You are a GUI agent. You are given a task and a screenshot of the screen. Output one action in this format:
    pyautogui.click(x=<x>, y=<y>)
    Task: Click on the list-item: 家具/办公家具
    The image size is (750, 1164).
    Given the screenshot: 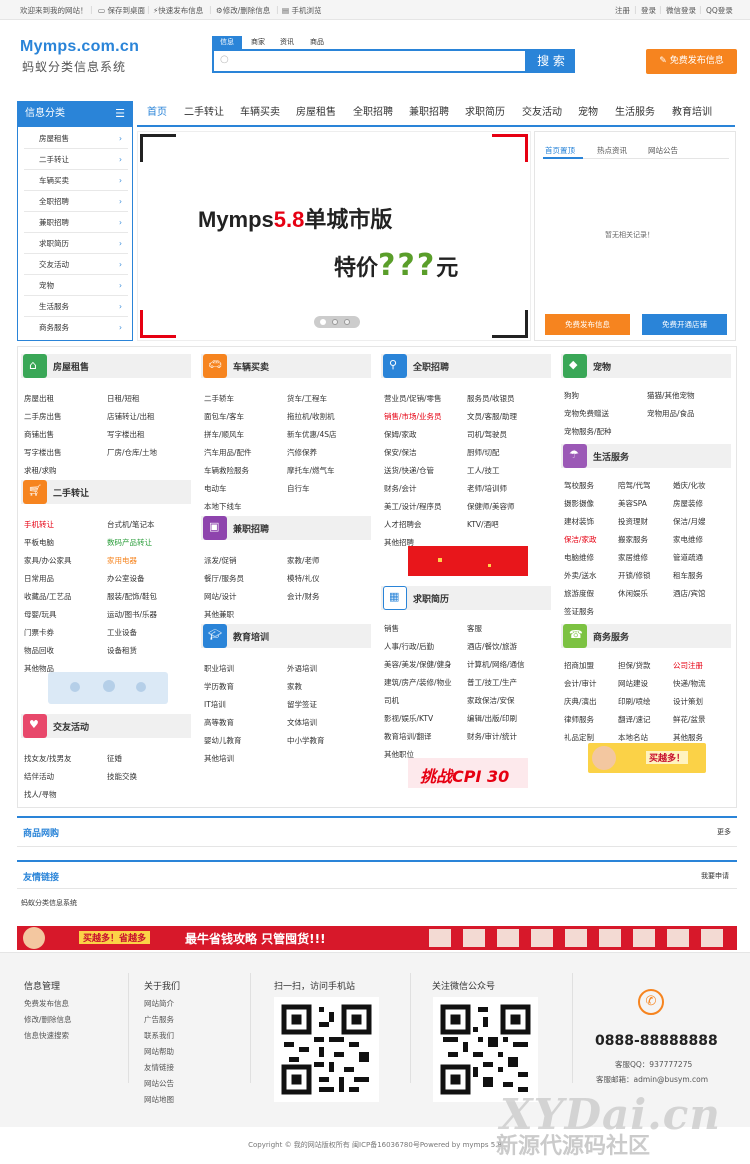 What is the action you would take?
    pyautogui.click(x=48, y=560)
    